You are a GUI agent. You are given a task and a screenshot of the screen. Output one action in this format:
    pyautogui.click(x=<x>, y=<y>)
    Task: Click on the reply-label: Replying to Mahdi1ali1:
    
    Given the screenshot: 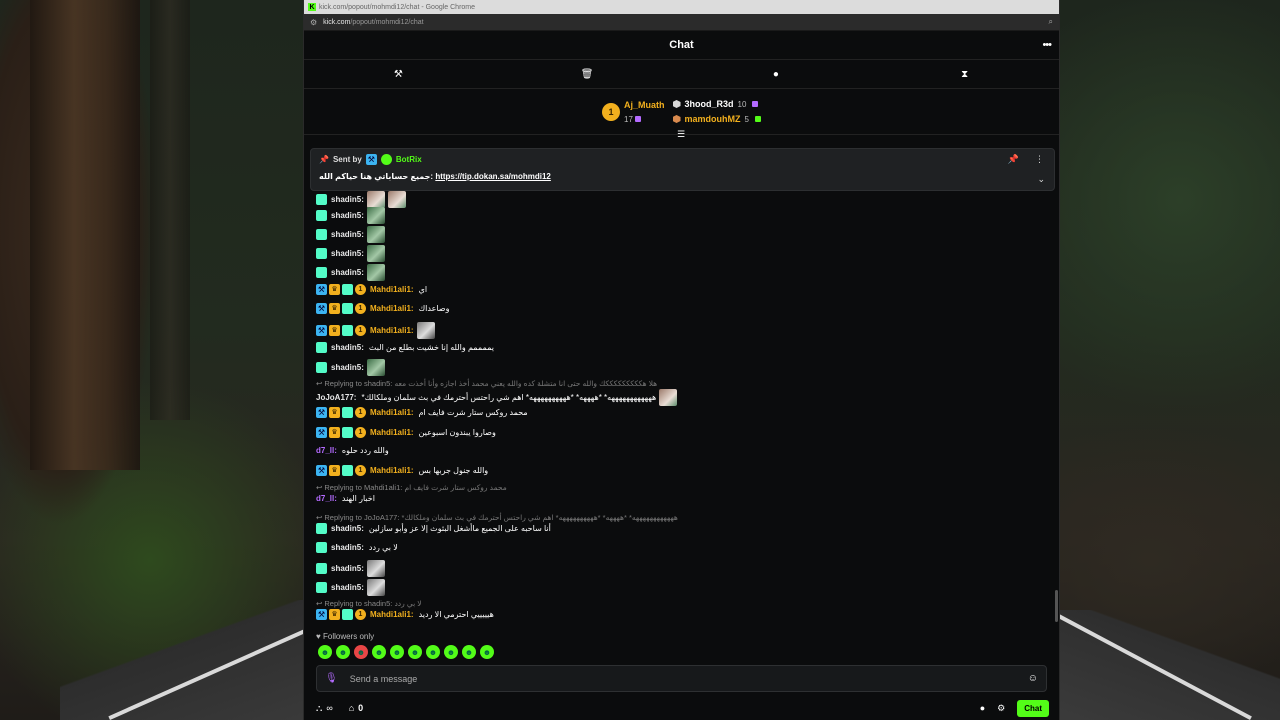 What is the action you would take?
    pyautogui.click(x=363, y=487)
    